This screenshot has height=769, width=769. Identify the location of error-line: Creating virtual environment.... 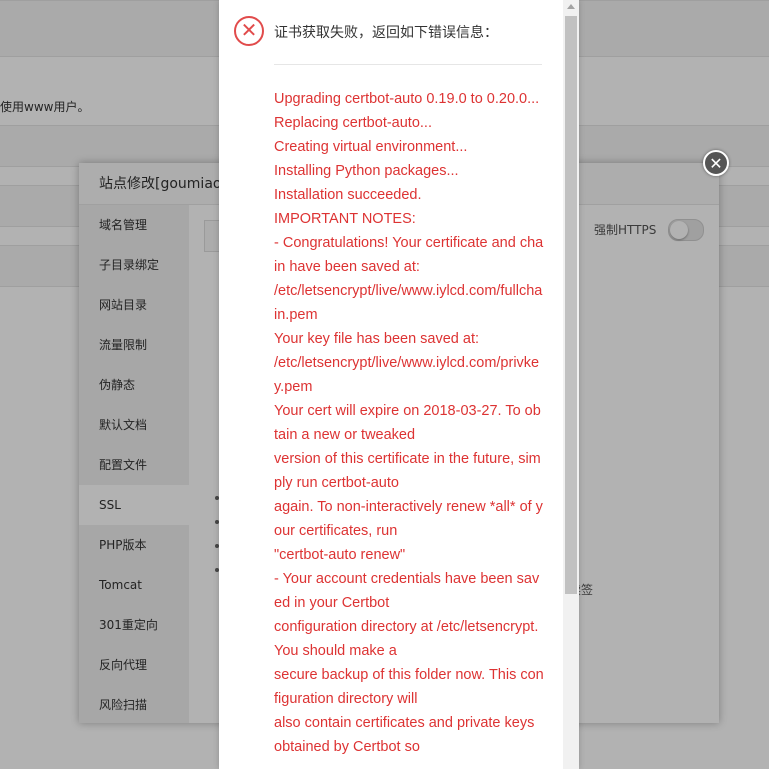
(371, 147).